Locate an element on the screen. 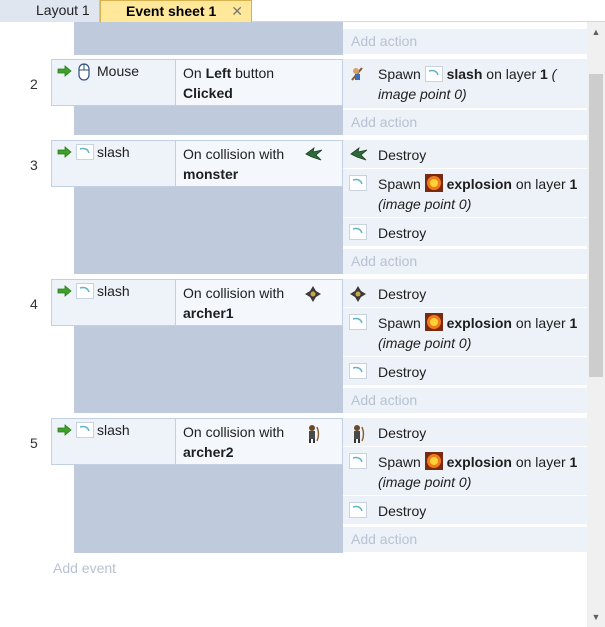 This screenshot has height=627, width=605. tab-layout-1: Layout 1 is located at coordinates (50, 11).